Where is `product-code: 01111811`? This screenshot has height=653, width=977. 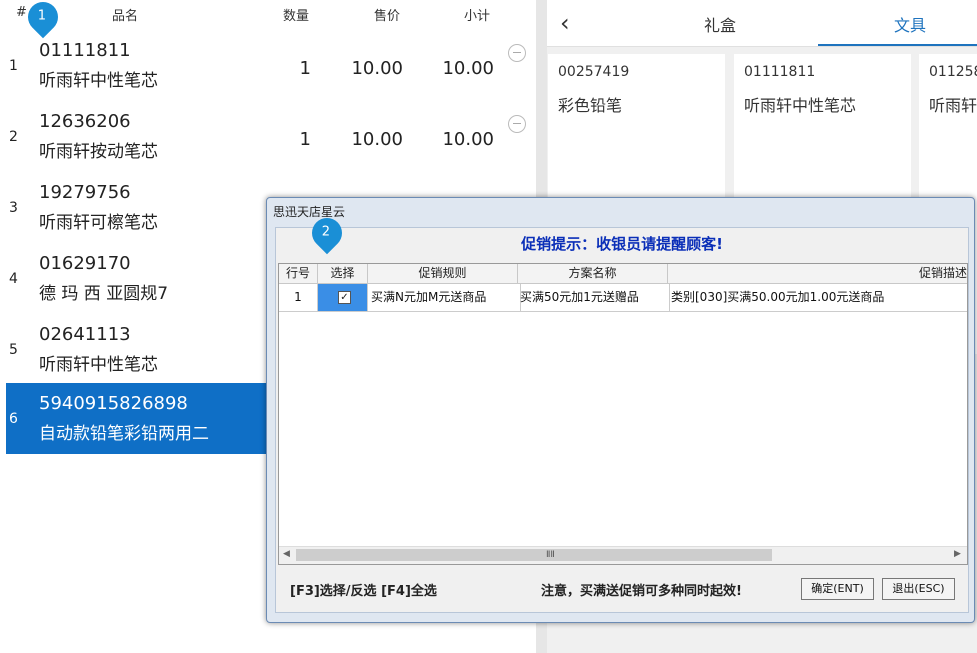 product-code: 01111811 is located at coordinates (780, 72).